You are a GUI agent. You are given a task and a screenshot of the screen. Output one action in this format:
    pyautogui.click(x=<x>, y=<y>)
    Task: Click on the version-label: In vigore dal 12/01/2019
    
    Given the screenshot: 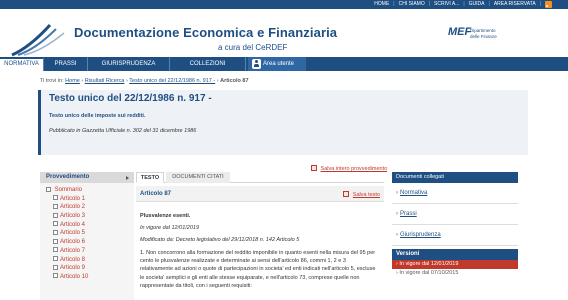 What is the action you would take?
    pyautogui.click(x=429, y=264)
    